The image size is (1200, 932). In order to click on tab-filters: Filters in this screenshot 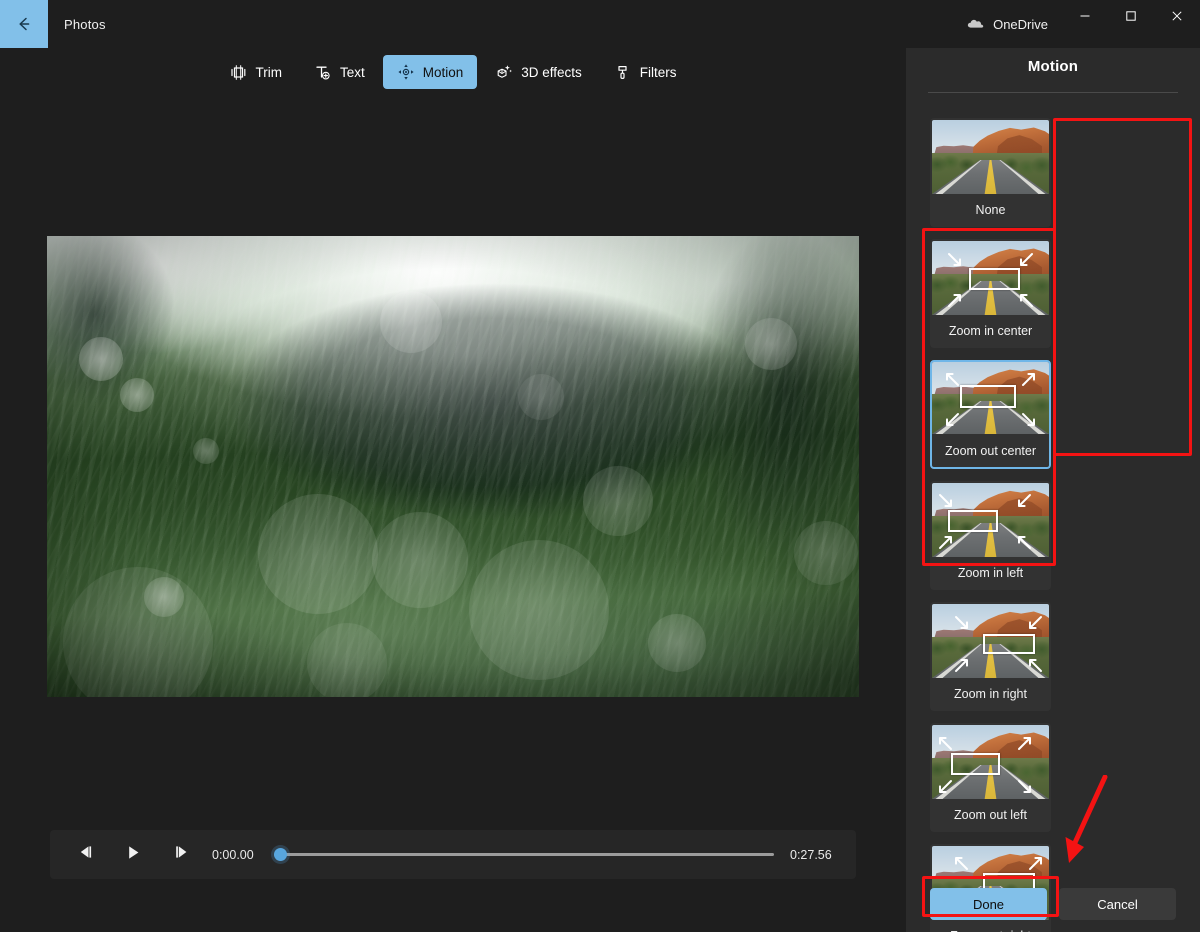, I will do `click(645, 72)`.